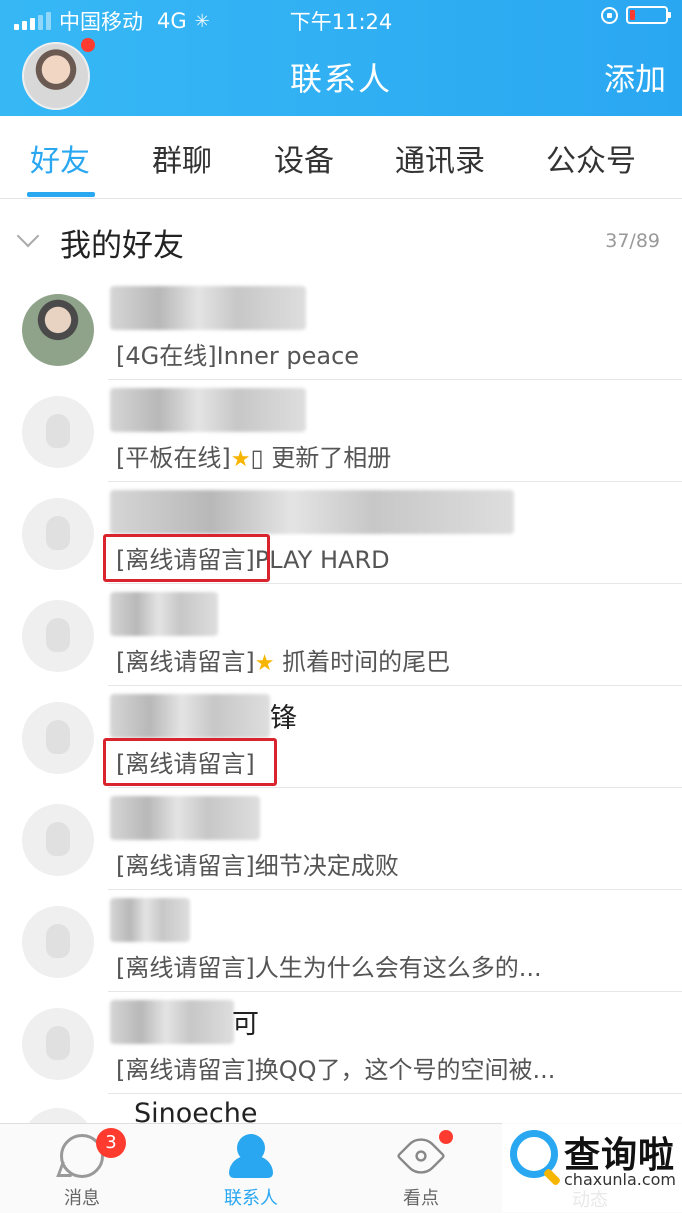  I want to click on friend-name-suffix: 锋, so click(283, 718).